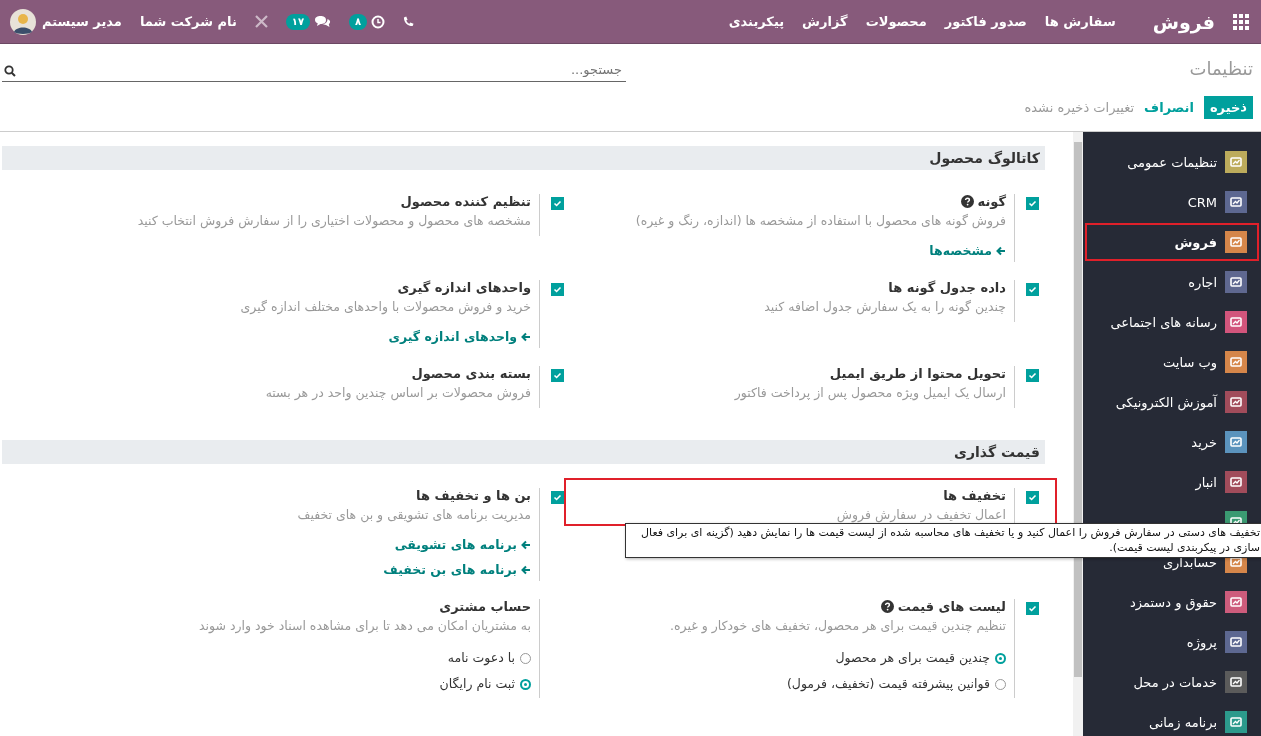 The image size is (1261, 736). I want to click on setting-title: حساب مشتری, so click(485, 606).